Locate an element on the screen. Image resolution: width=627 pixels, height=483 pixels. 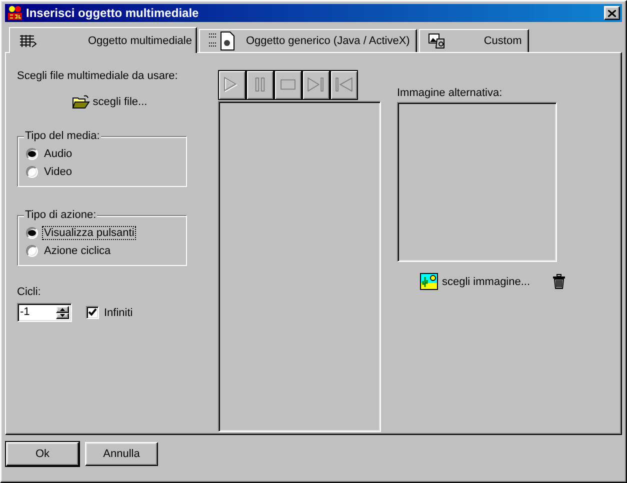
pictures-icon is located at coordinates (437, 41).